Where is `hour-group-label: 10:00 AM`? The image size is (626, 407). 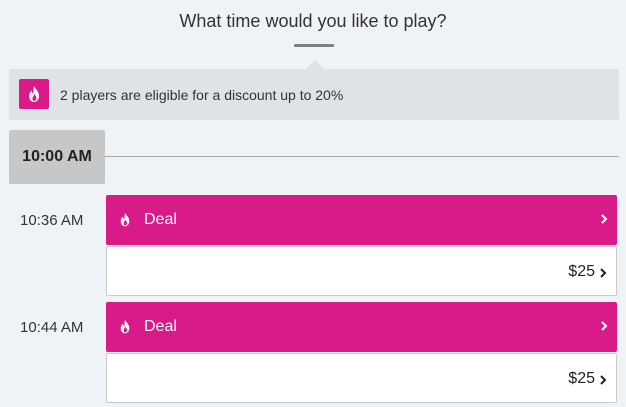 hour-group-label: 10:00 AM is located at coordinates (57, 157).